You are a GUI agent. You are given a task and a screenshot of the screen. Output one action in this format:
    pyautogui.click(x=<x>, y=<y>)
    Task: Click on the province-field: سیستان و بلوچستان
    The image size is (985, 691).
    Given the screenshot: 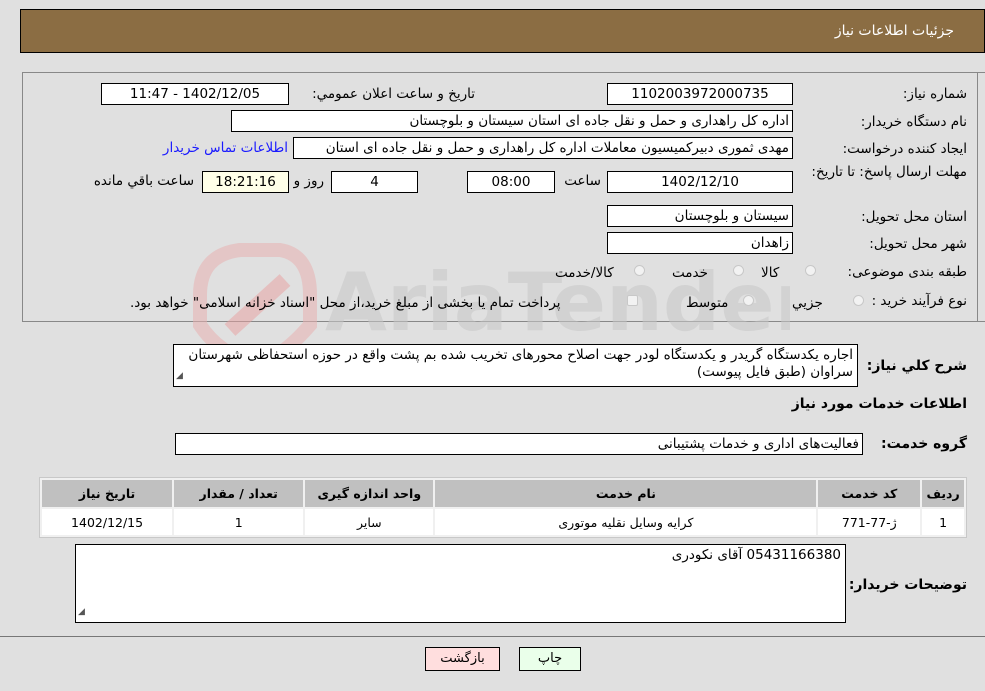 What is the action you would take?
    pyautogui.click(x=700, y=216)
    